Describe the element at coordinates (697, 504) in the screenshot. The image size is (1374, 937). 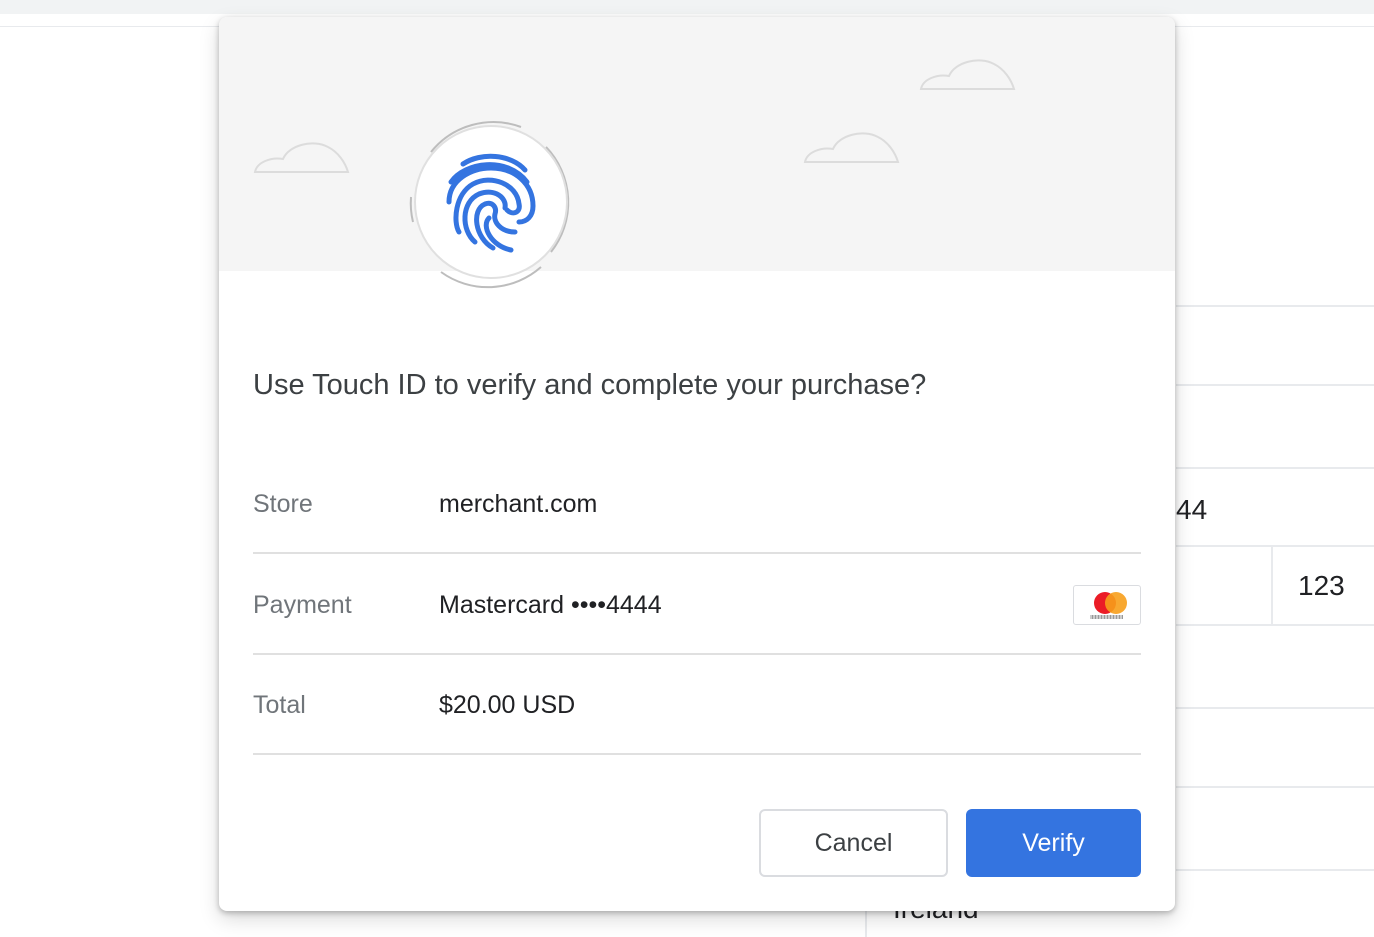
I see `store-row: Store merchant.com` at that location.